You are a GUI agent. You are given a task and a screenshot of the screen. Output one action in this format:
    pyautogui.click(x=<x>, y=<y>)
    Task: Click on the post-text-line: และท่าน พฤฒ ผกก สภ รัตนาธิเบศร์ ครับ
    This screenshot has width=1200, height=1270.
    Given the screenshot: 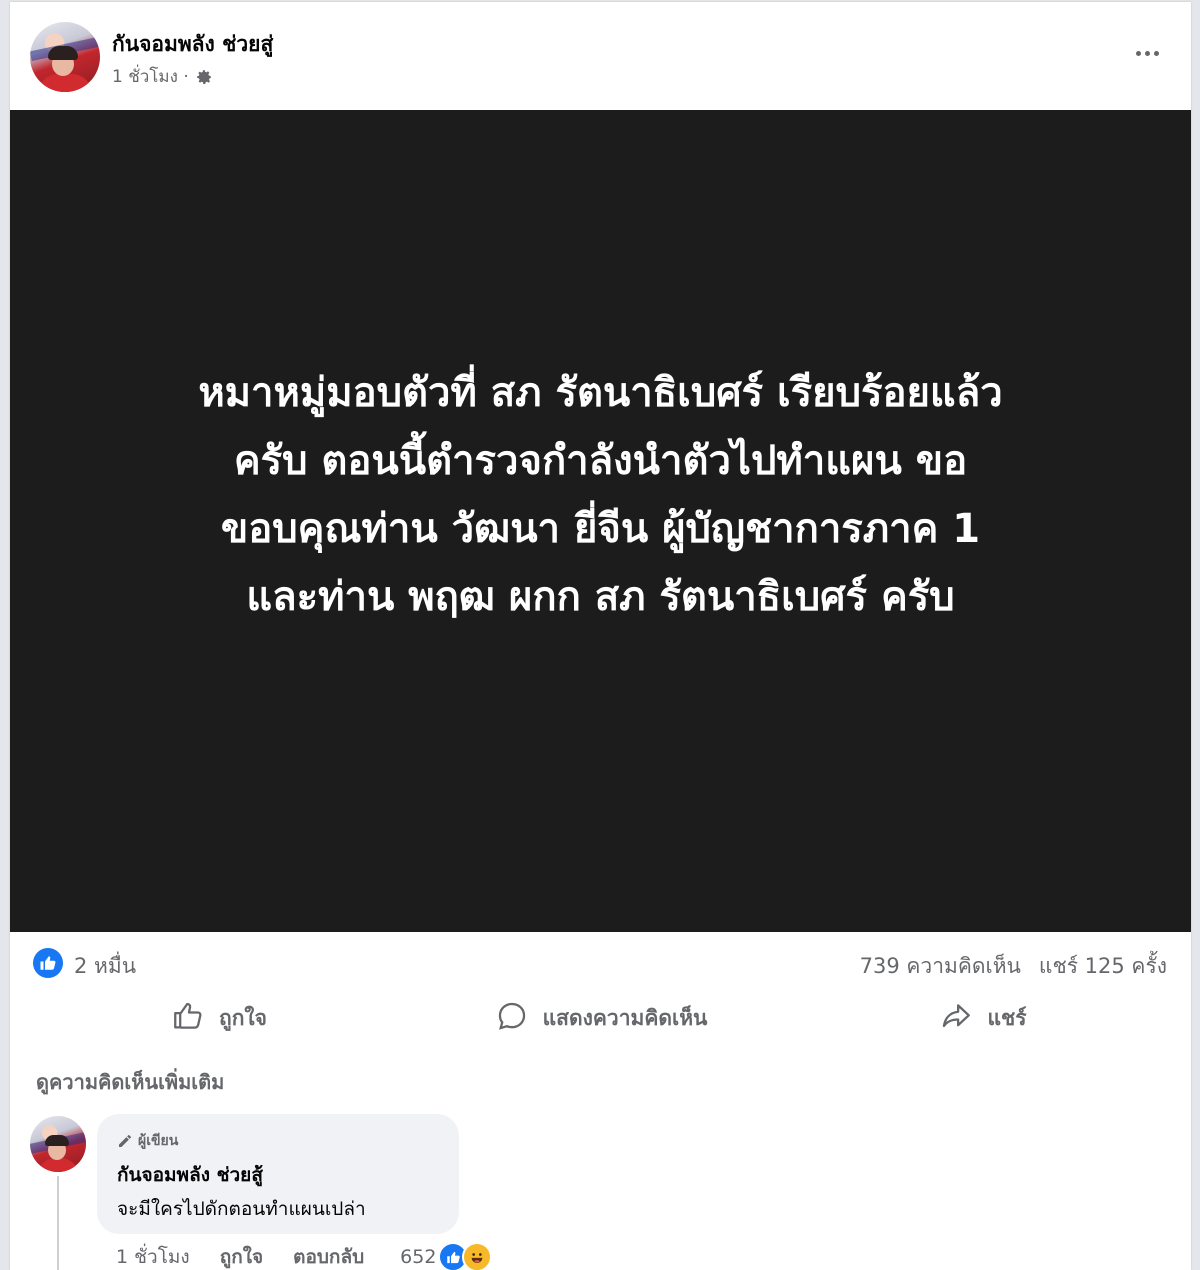 What is the action you would take?
    pyautogui.click(x=600, y=597)
    